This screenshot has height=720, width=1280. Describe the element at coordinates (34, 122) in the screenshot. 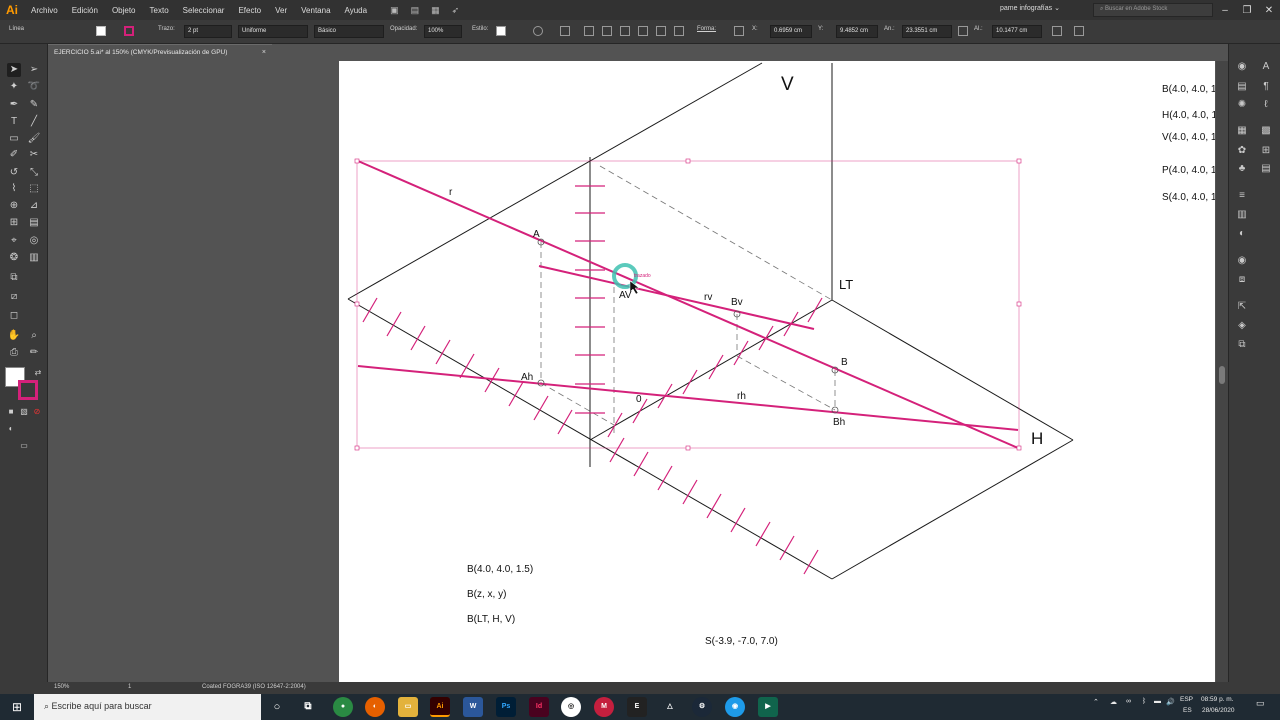

I see `line-tool-icon: ╱` at that location.